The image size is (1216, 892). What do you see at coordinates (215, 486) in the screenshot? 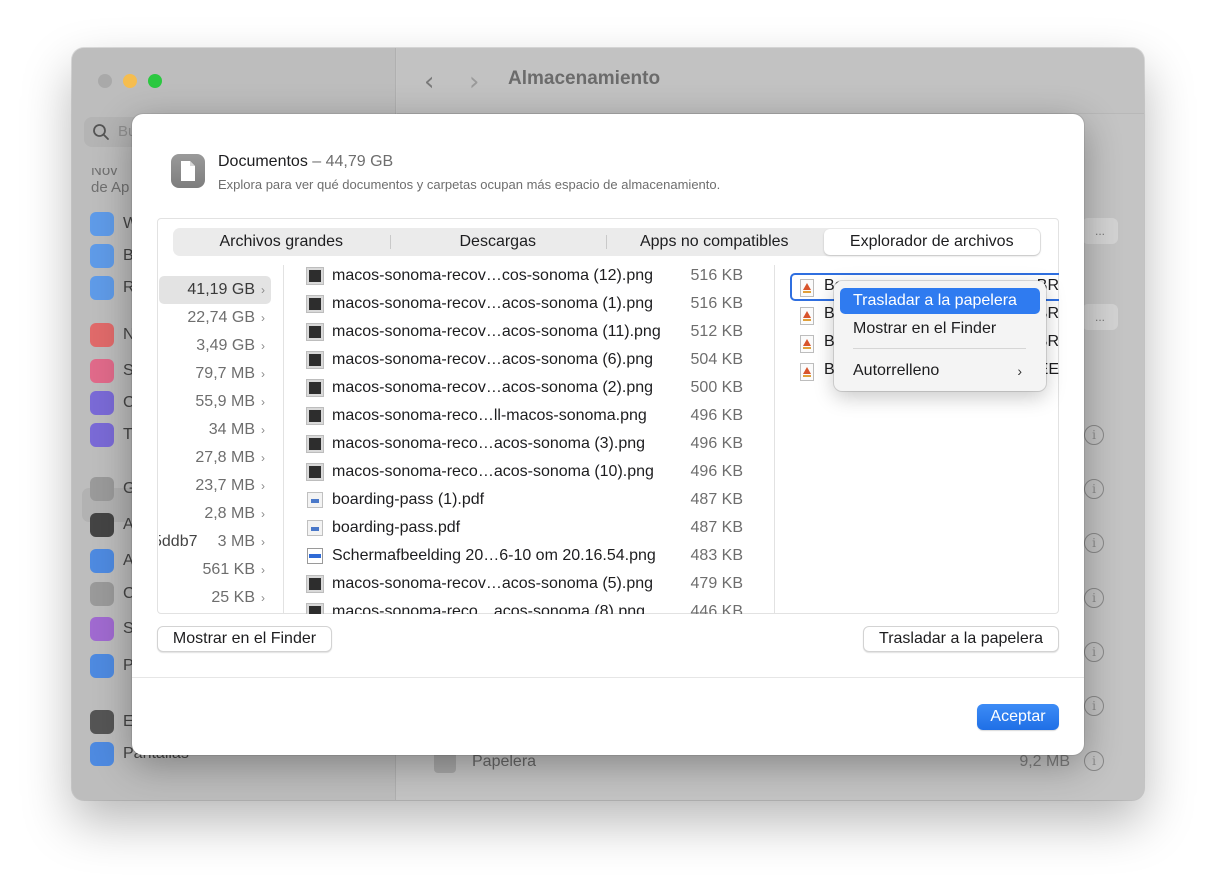
I see `folder-size-row: 23,7 MB ›` at bounding box center [215, 486].